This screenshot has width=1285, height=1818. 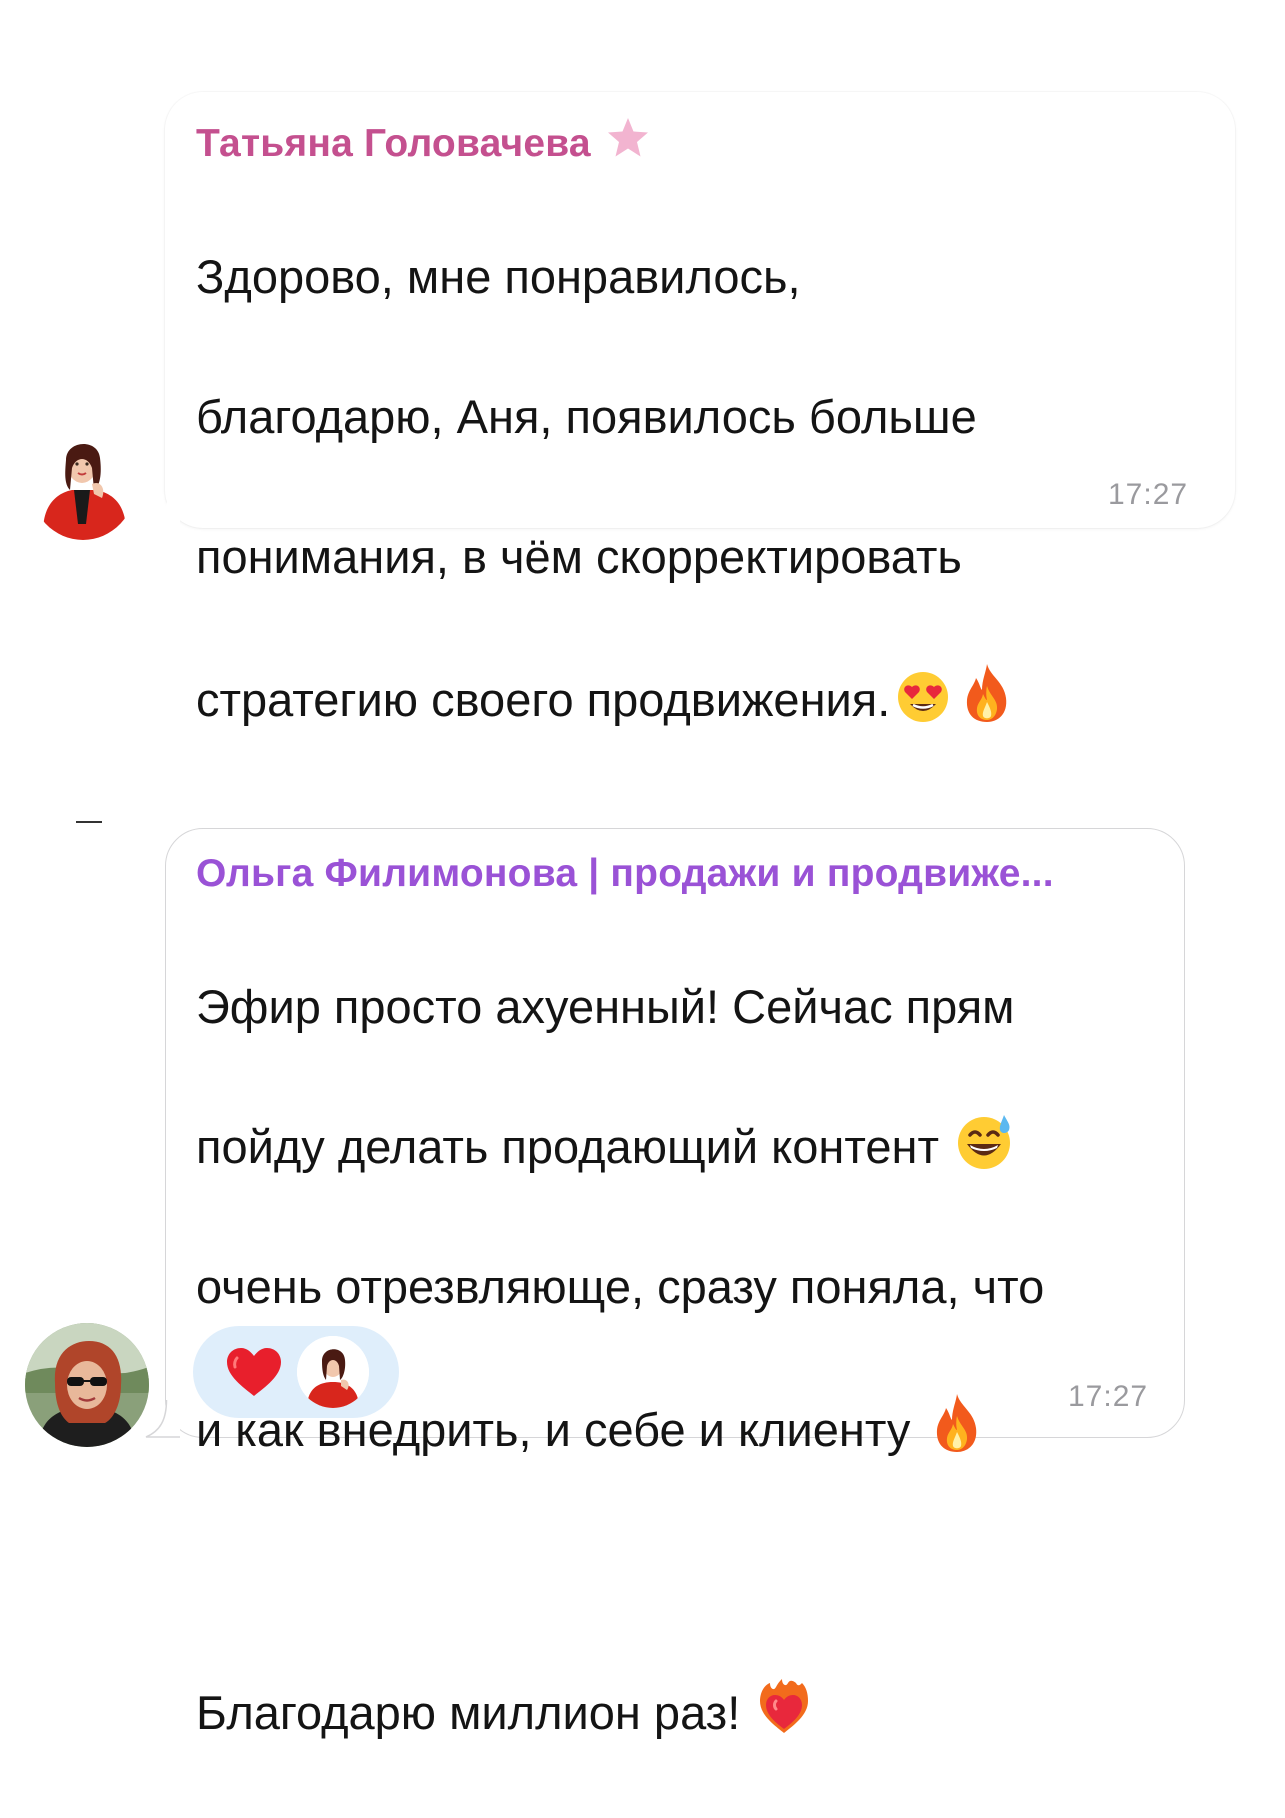 What do you see at coordinates (498, 276) in the screenshot?
I see `message-1-line-1: Здорово, мне понравилось,` at bounding box center [498, 276].